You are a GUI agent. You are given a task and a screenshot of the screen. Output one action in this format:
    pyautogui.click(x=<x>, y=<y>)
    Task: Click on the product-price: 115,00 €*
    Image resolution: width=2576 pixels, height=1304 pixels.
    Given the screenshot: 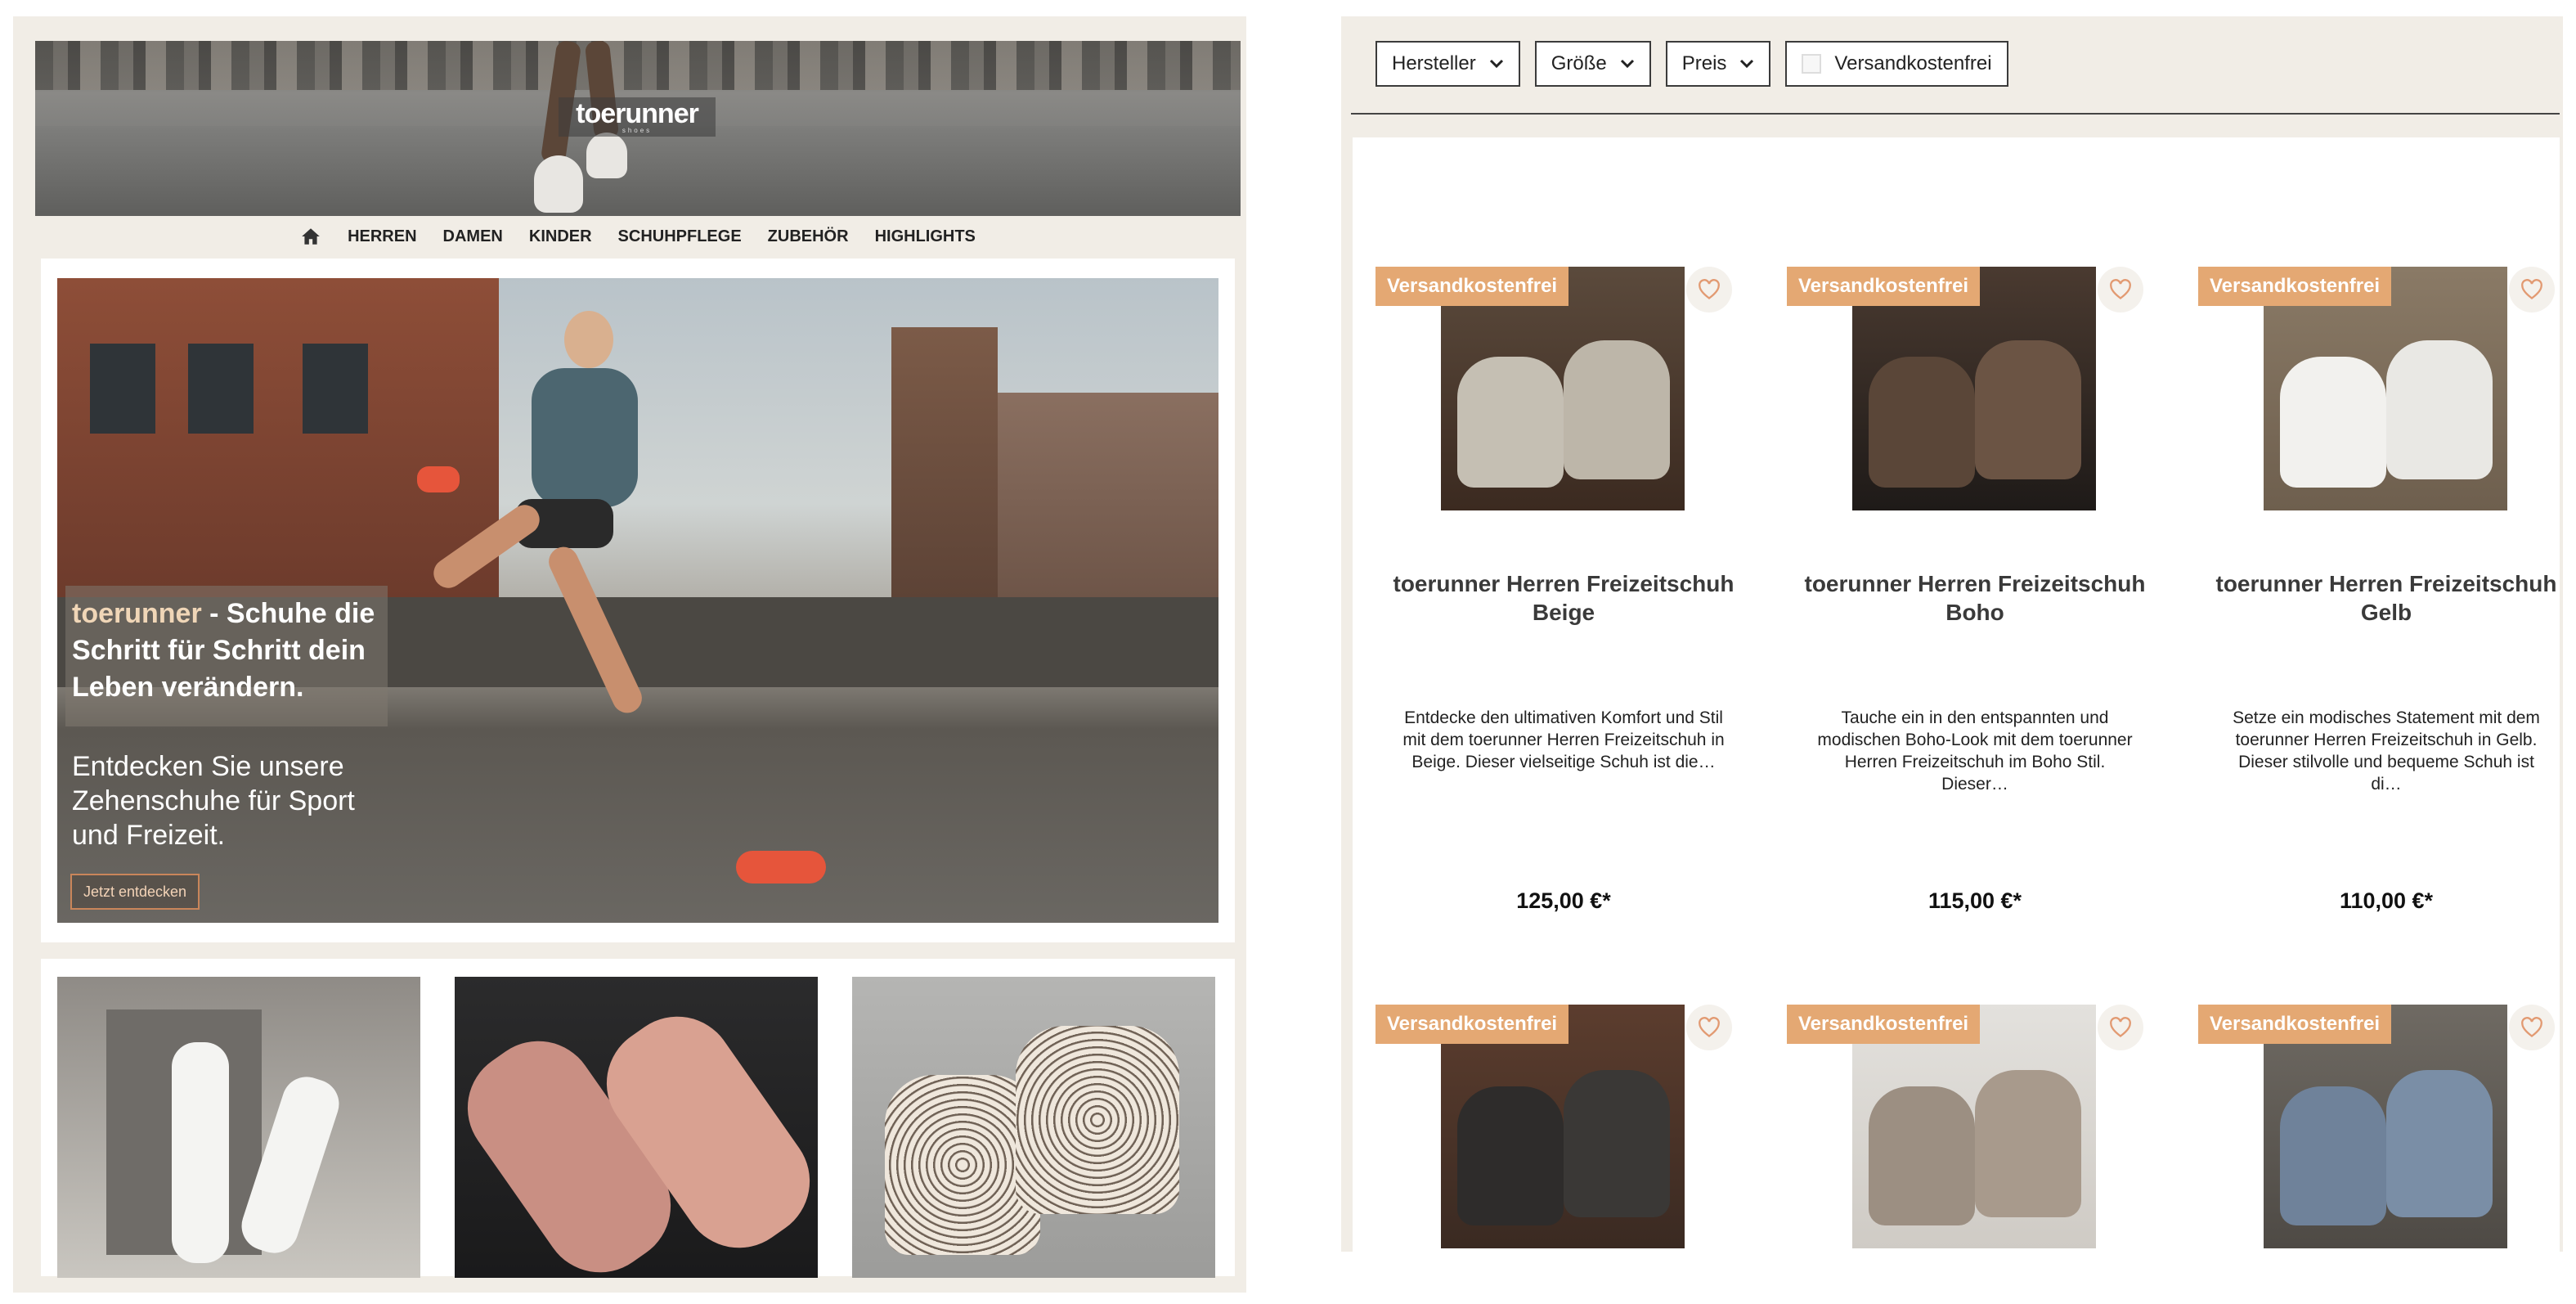 What is the action you would take?
    pyautogui.click(x=1975, y=900)
    